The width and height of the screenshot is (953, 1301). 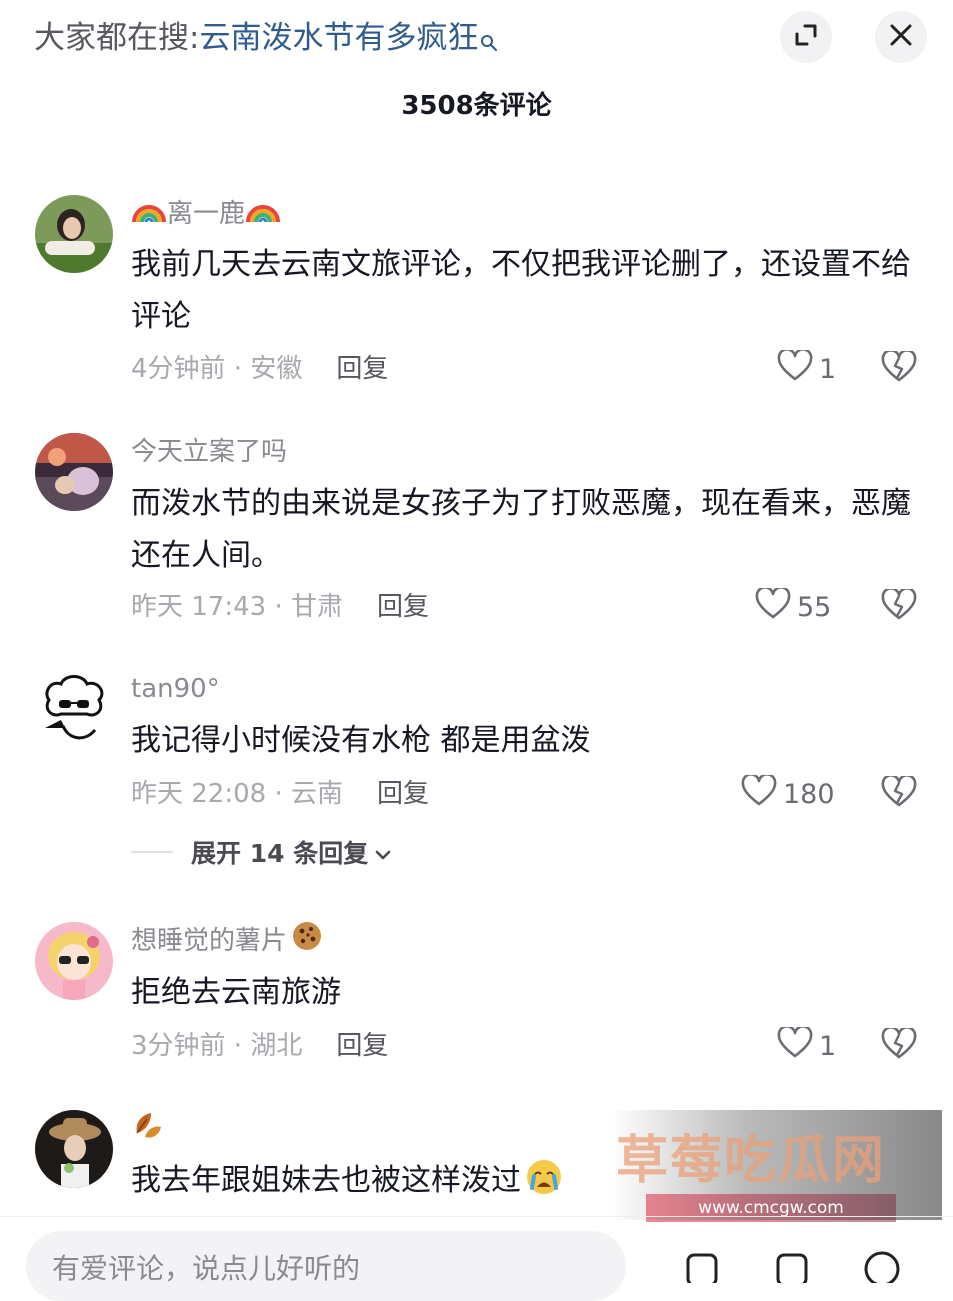 I want to click on close-icon, so click(x=901, y=37).